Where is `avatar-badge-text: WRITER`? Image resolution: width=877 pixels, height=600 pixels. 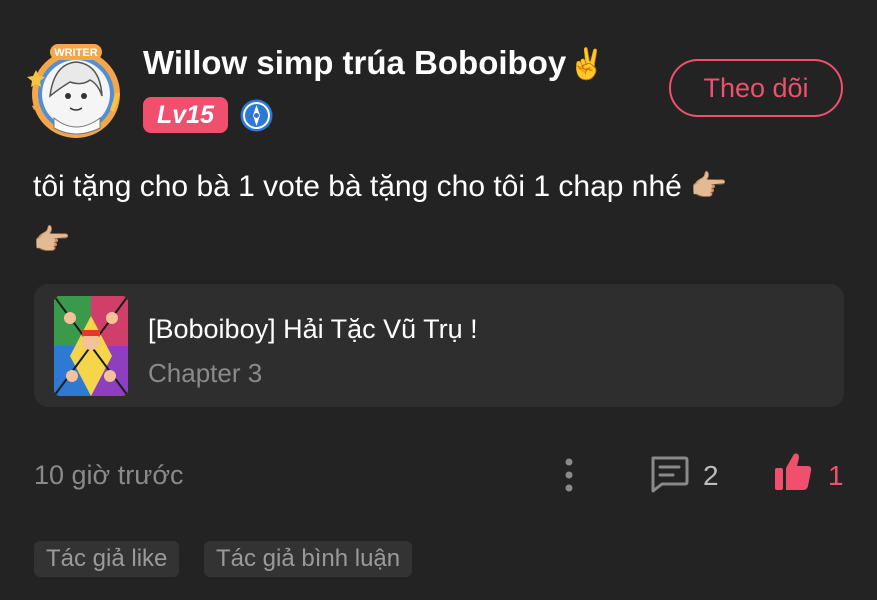 avatar-badge-text: WRITER is located at coordinates (75, 53).